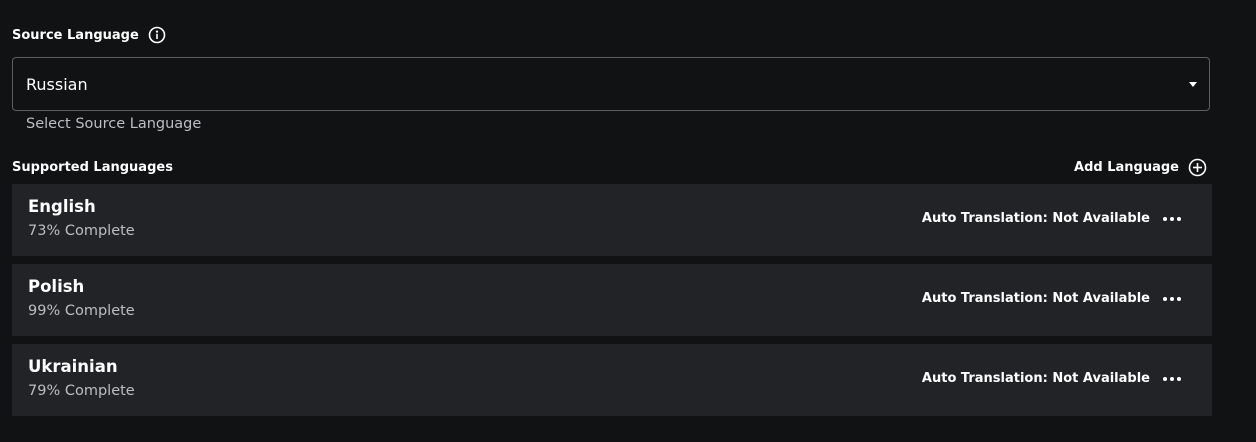 This screenshot has height=442, width=1256. What do you see at coordinates (81, 311) in the screenshot?
I see `language-progress: 99% Complete` at bounding box center [81, 311].